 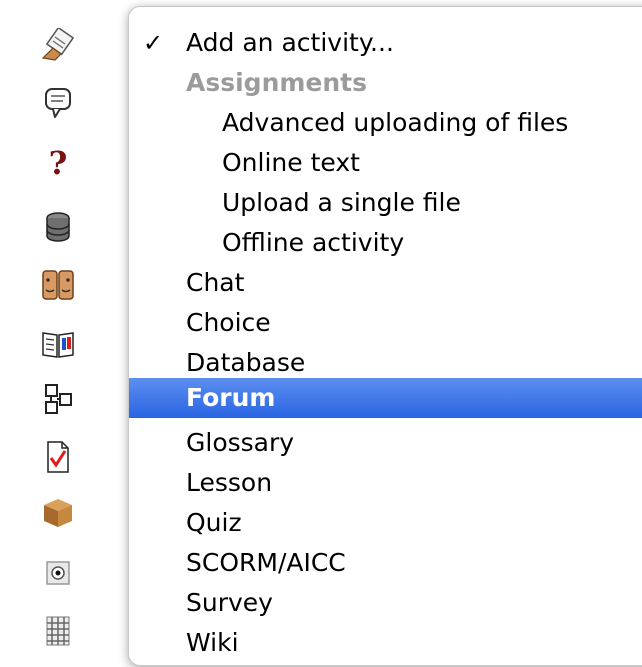 I want to click on menu-item-label: Database, so click(x=246, y=362).